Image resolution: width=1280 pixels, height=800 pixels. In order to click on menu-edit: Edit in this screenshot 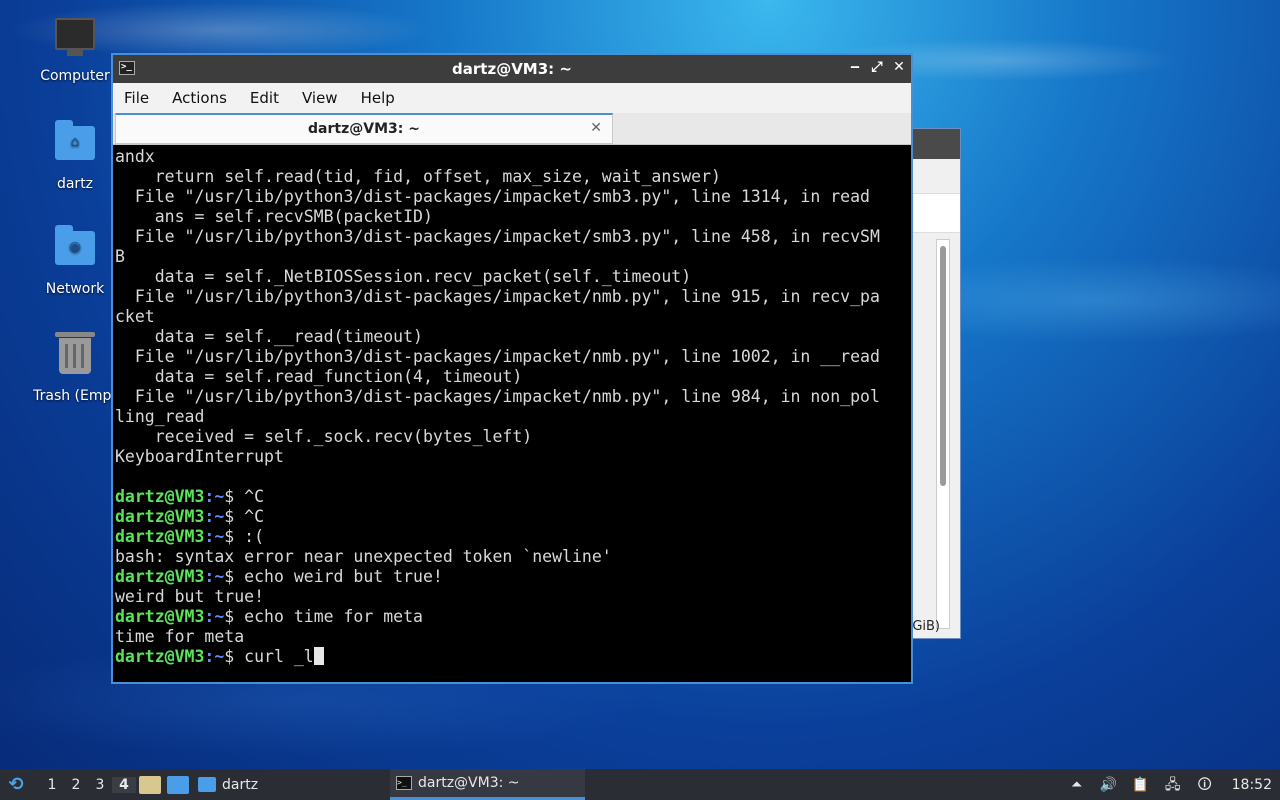, I will do `click(273, 98)`.